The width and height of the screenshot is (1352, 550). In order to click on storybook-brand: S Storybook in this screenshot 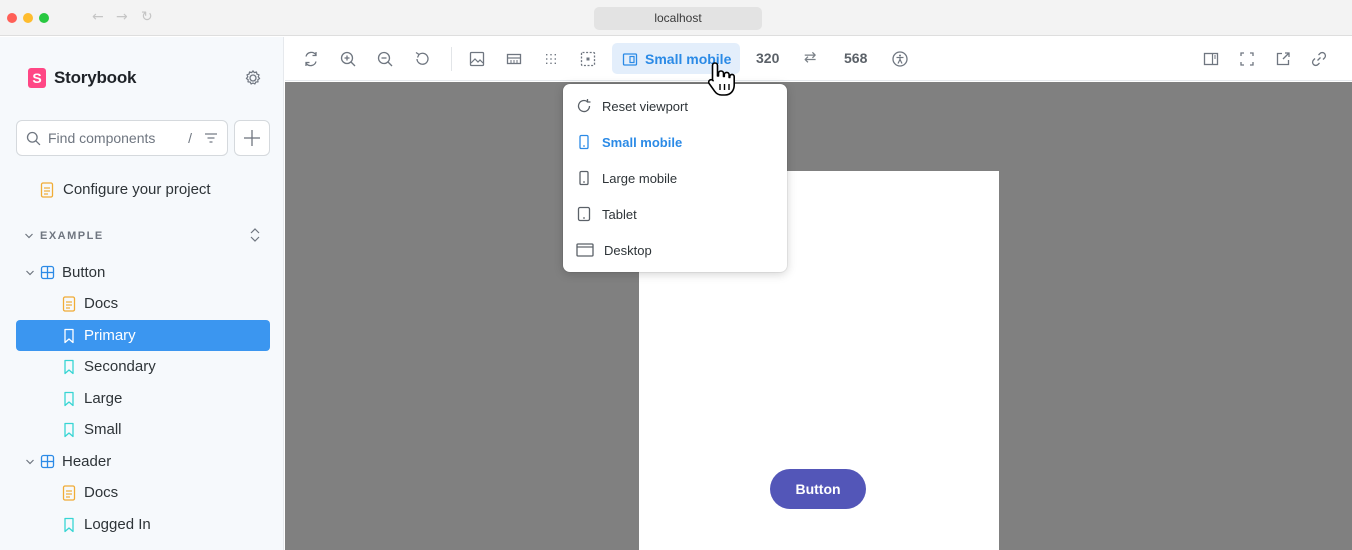, I will do `click(82, 78)`.